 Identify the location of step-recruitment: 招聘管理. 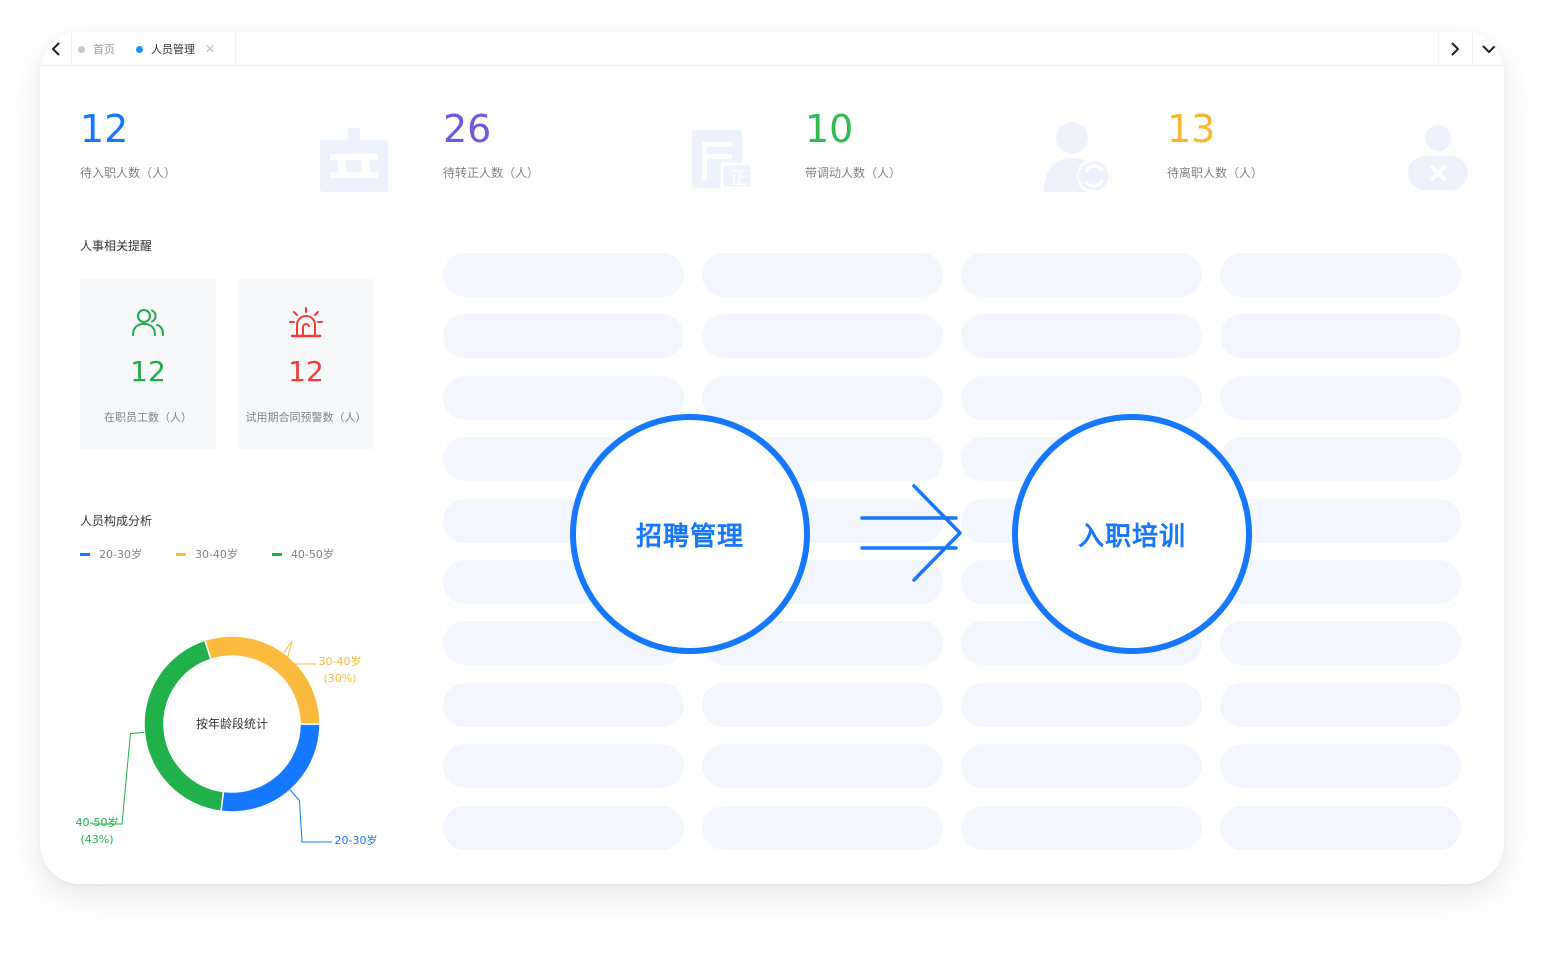
(690, 534).